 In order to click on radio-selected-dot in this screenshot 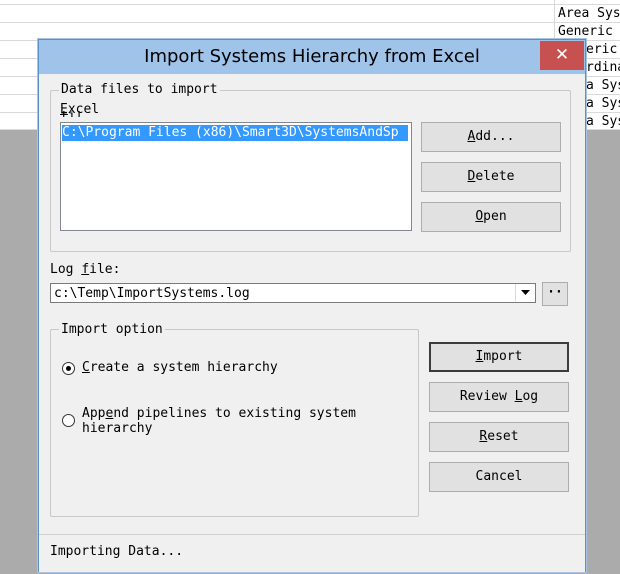, I will do `click(68, 368)`.